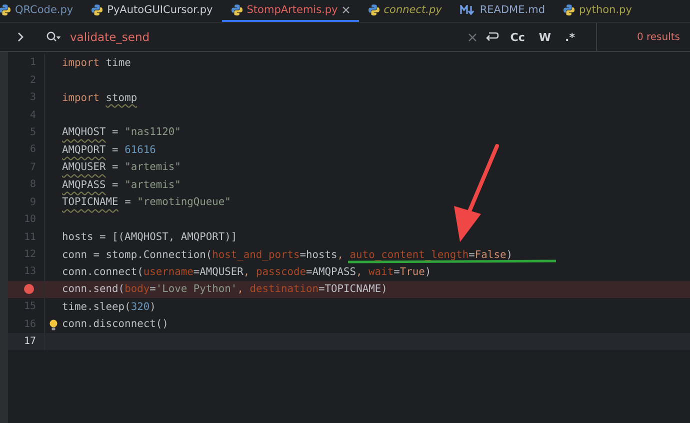  What do you see at coordinates (152, 132) in the screenshot?
I see `code-token: "nas1120"` at bounding box center [152, 132].